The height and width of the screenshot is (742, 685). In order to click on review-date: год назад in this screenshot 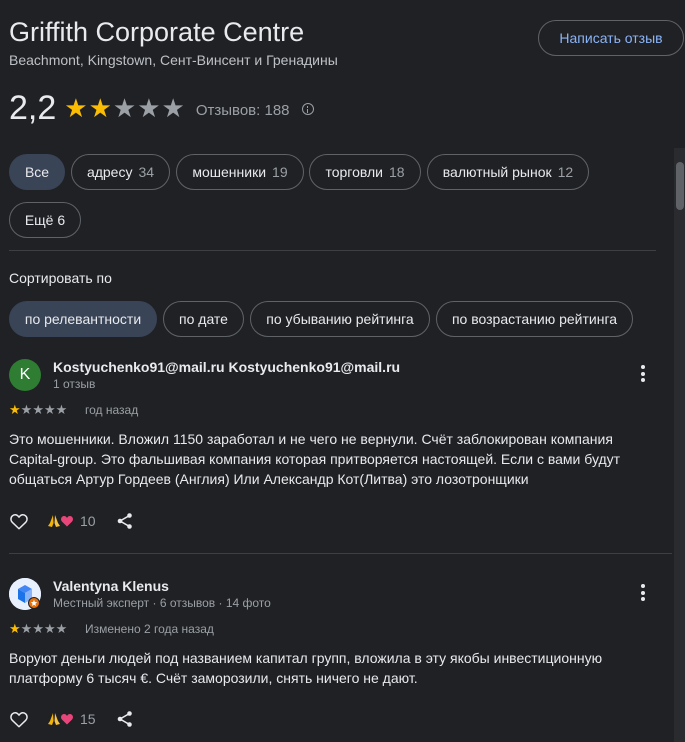, I will do `click(112, 410)`.